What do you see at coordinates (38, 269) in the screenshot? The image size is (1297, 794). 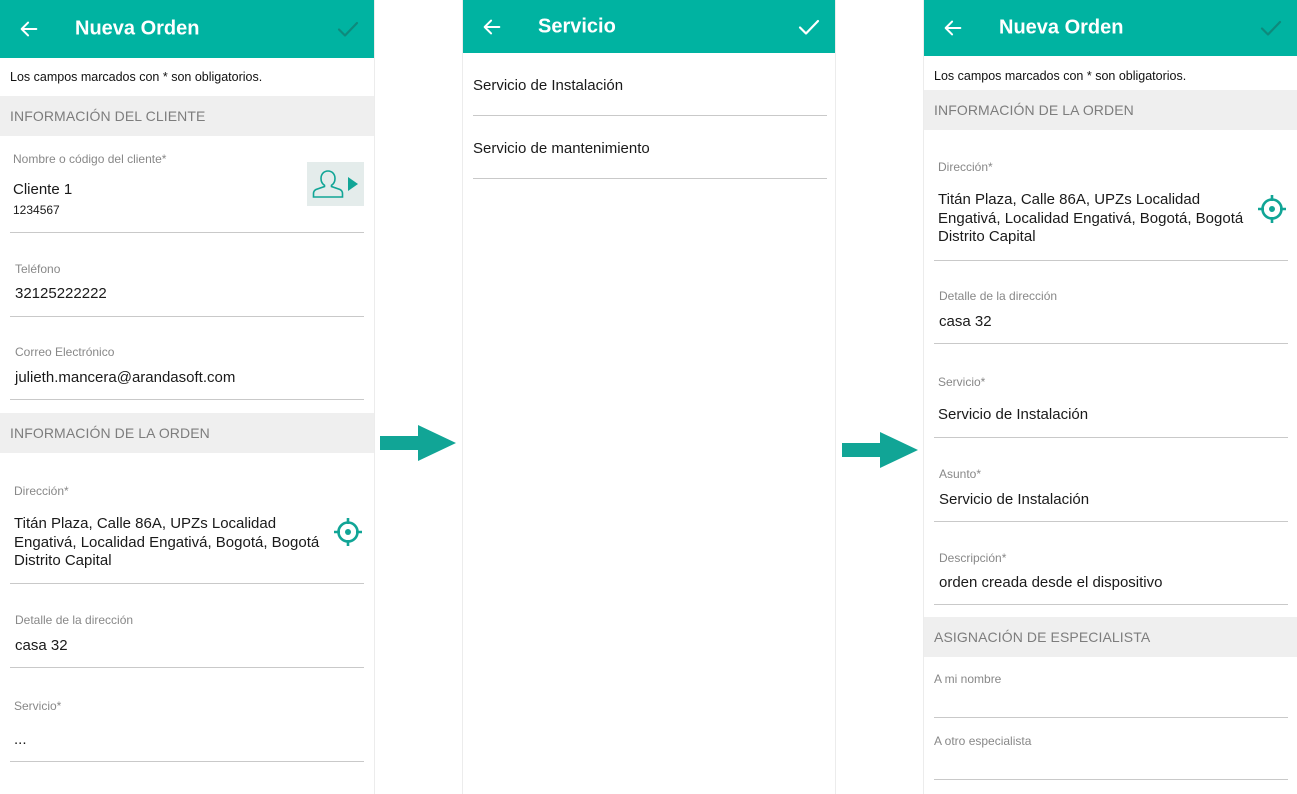 I see `phone-label: Teléfono` at bounding box center [38, 269].